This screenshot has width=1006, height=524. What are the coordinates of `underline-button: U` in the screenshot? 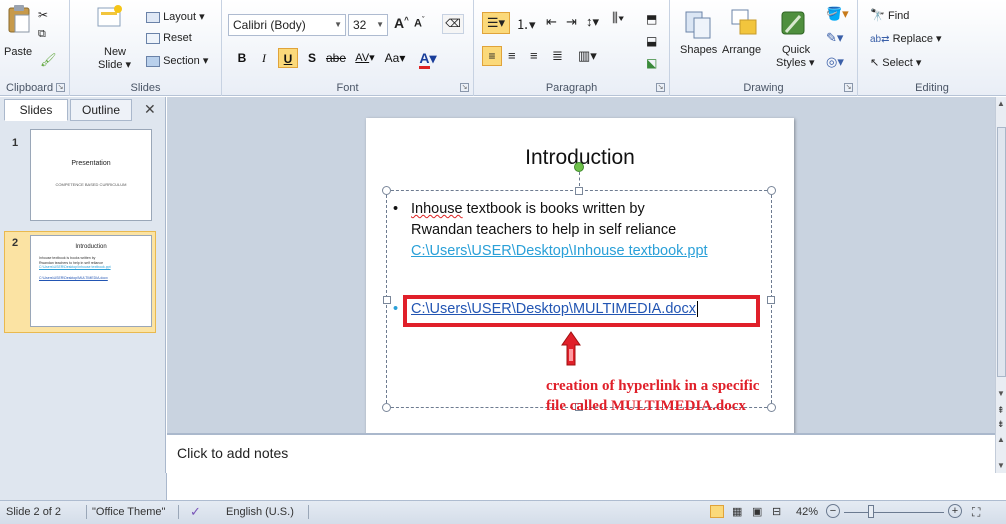 It's located at (288, 58).